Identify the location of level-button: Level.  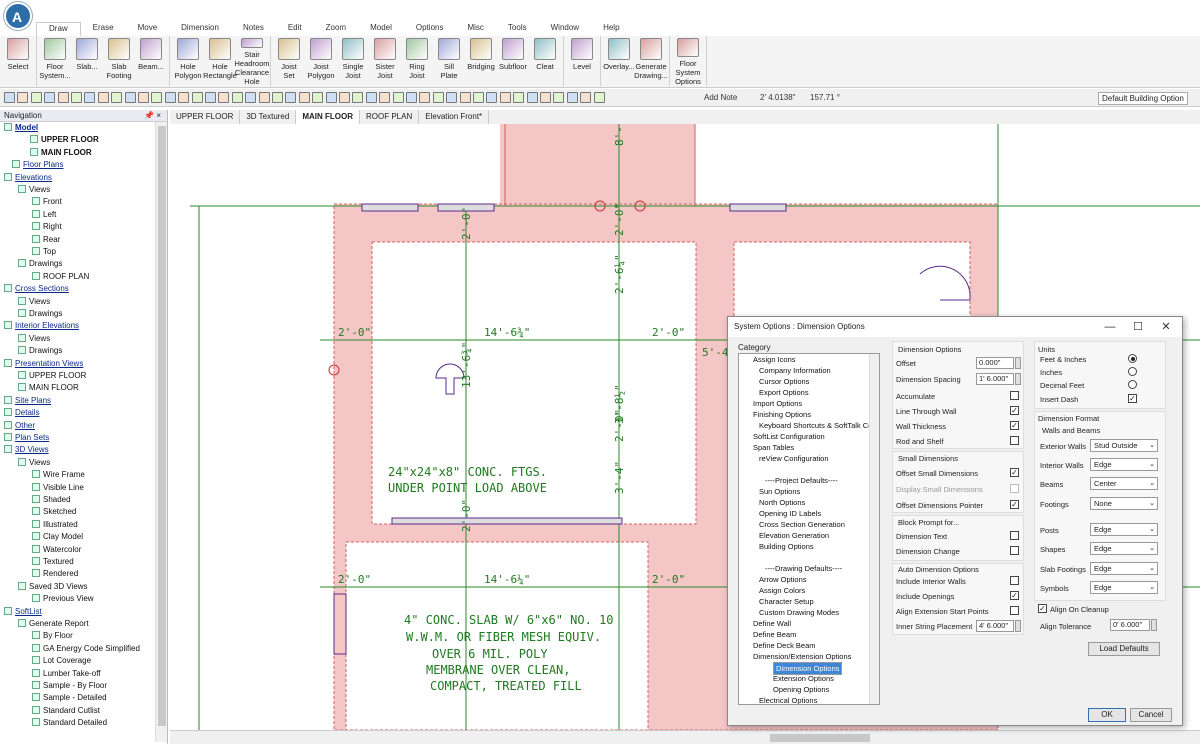
(582, 61).